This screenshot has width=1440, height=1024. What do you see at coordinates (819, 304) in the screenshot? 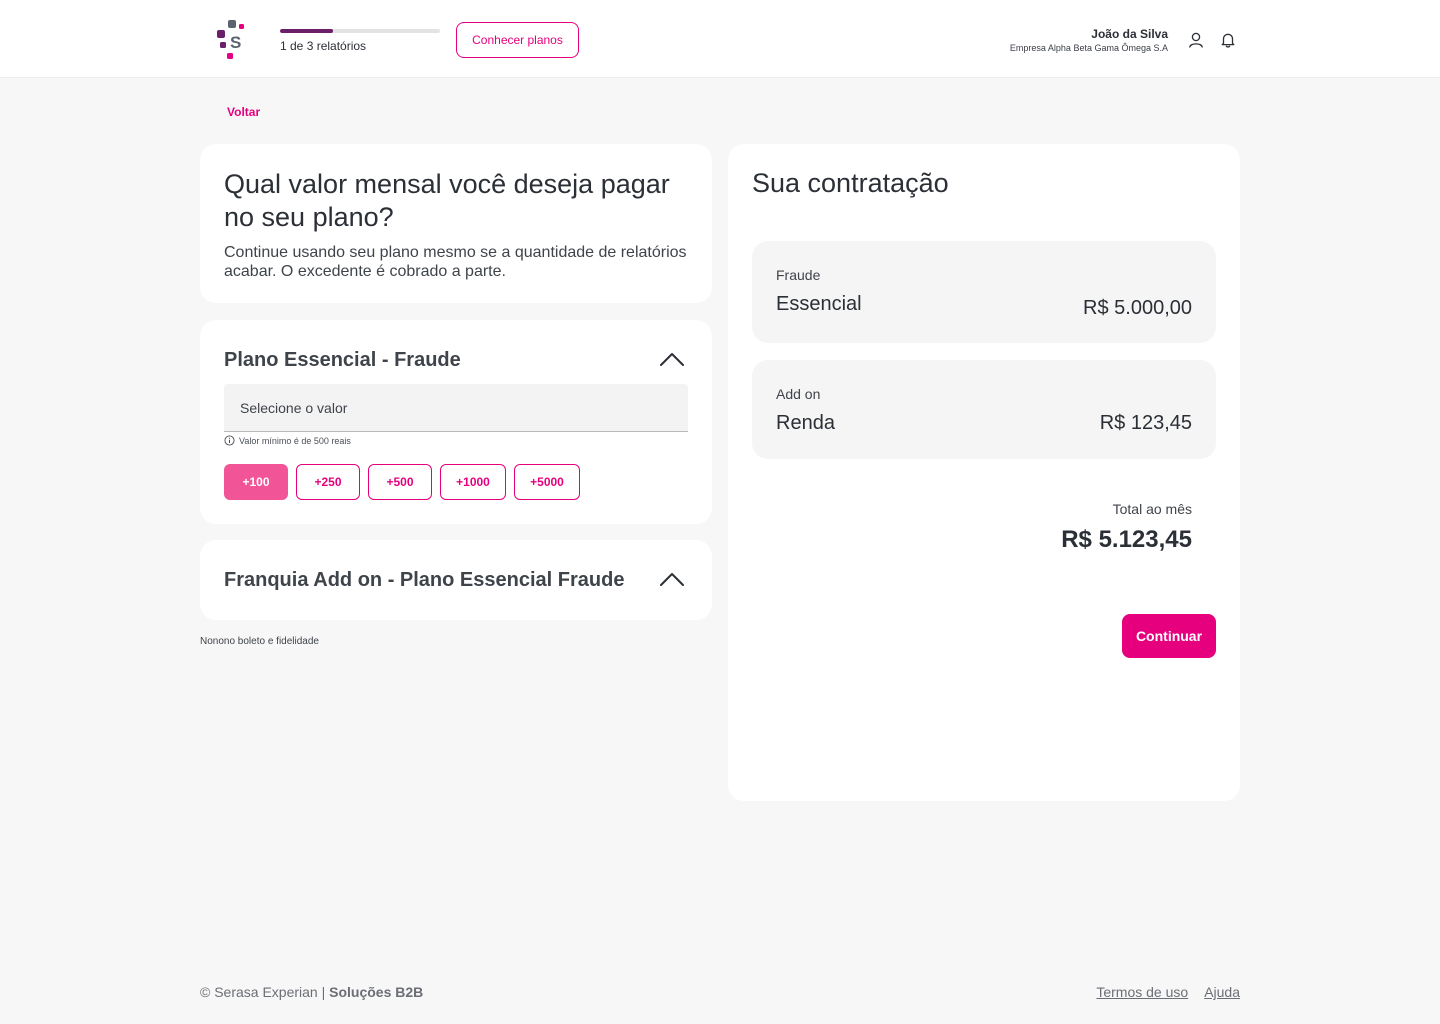
I see `summary-item-name: Essencial` at bounding box center [819, 304].